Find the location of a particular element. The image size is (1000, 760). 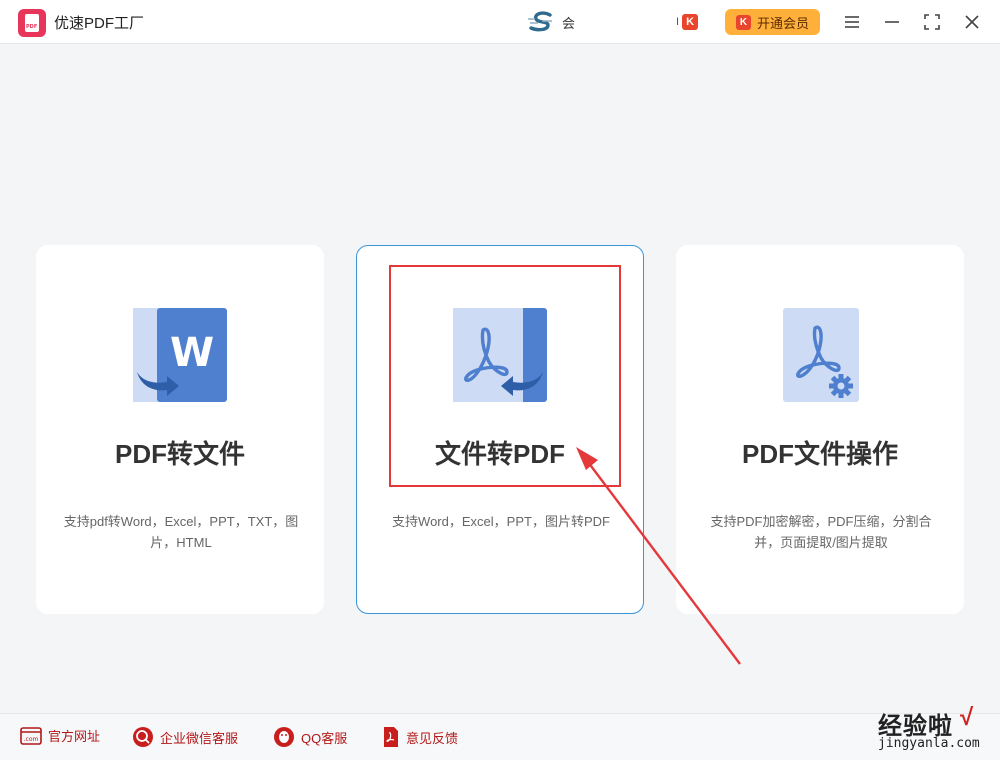

maximize-icon is located at coordinates (932, 22).